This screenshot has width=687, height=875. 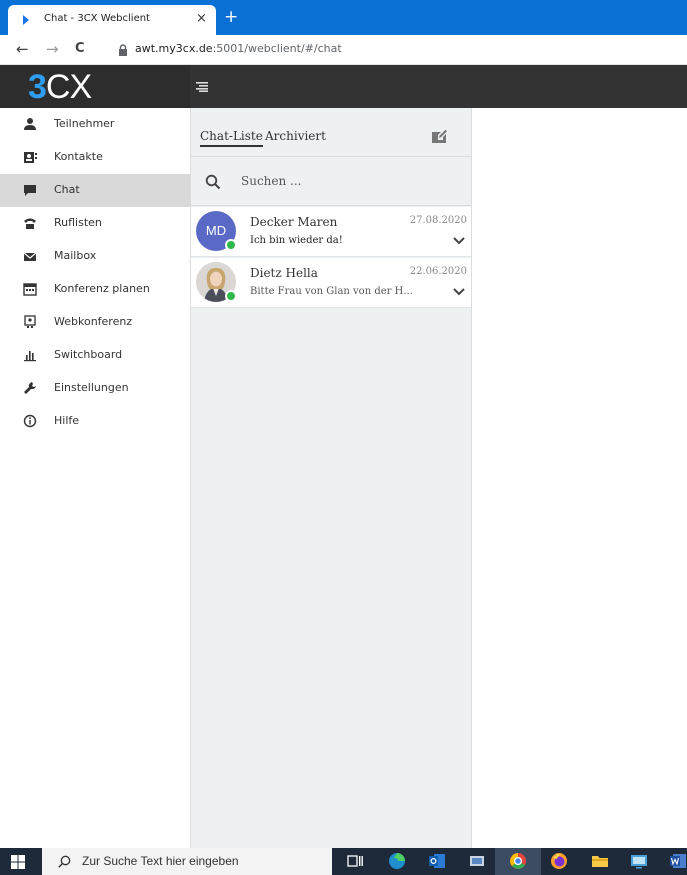 I want to click on sidebar-item-einstellungen: Einstellungen, so click(x=95, y=388).